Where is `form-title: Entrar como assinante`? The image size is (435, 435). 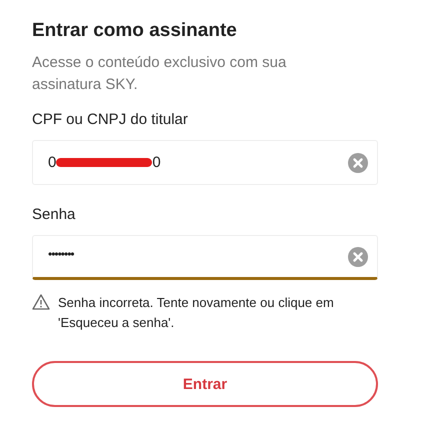 form-title: Entrar como assinante is located at coordinates (135, 31).